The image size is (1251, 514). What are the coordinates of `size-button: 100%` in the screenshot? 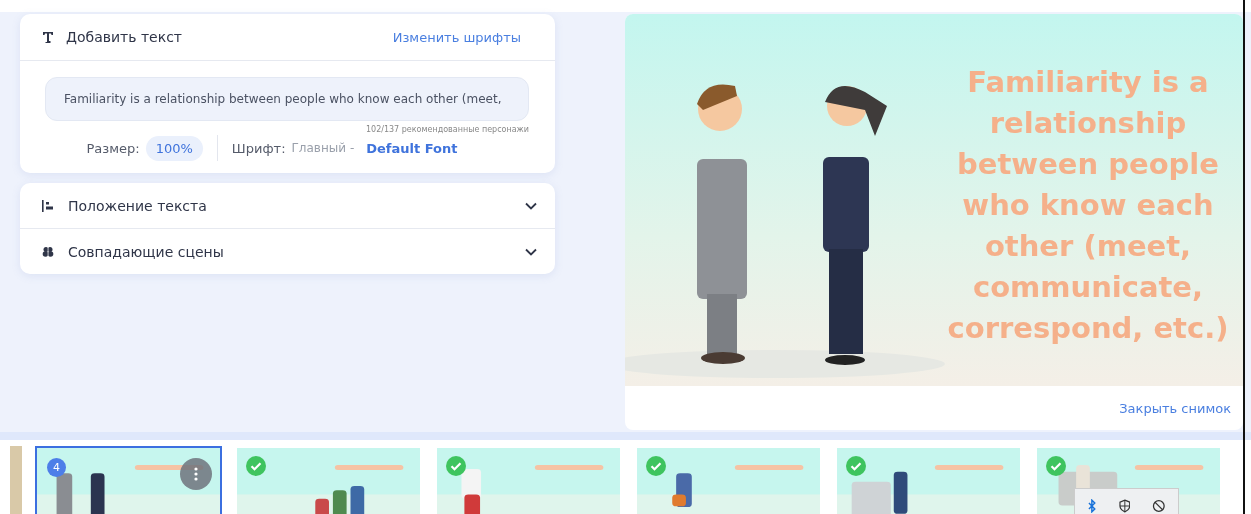 It's located at (174, 148).